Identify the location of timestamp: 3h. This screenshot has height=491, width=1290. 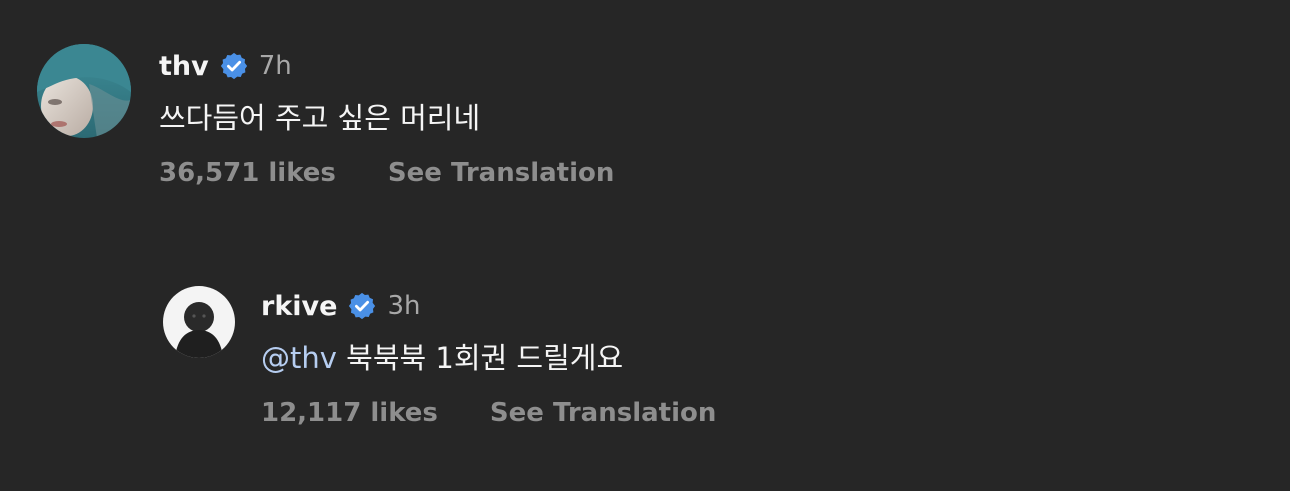
(404, 306).